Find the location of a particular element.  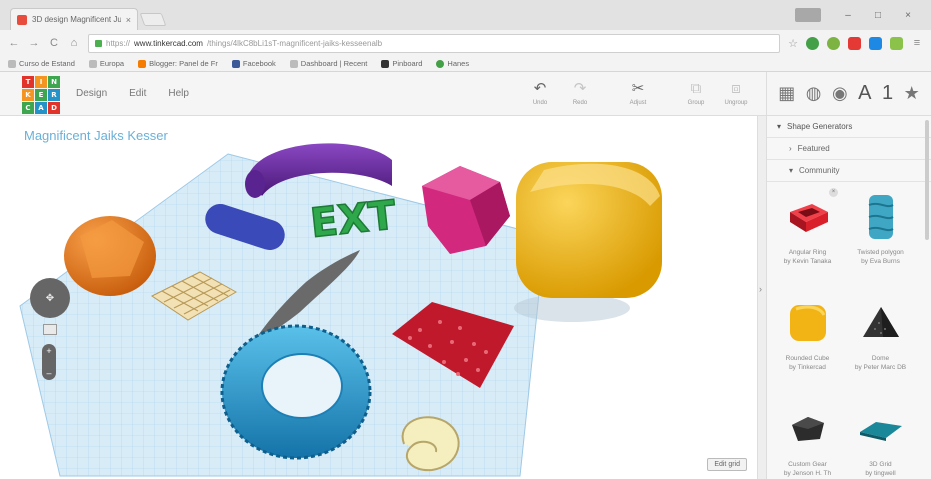

facebook-icon is located at coordinates (235, 63).